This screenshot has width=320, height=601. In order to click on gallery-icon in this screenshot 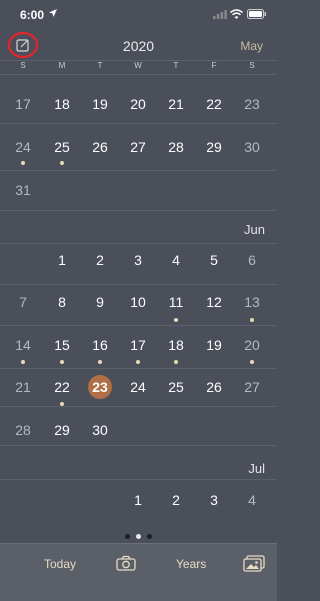, I will do `click(254, 563)`.